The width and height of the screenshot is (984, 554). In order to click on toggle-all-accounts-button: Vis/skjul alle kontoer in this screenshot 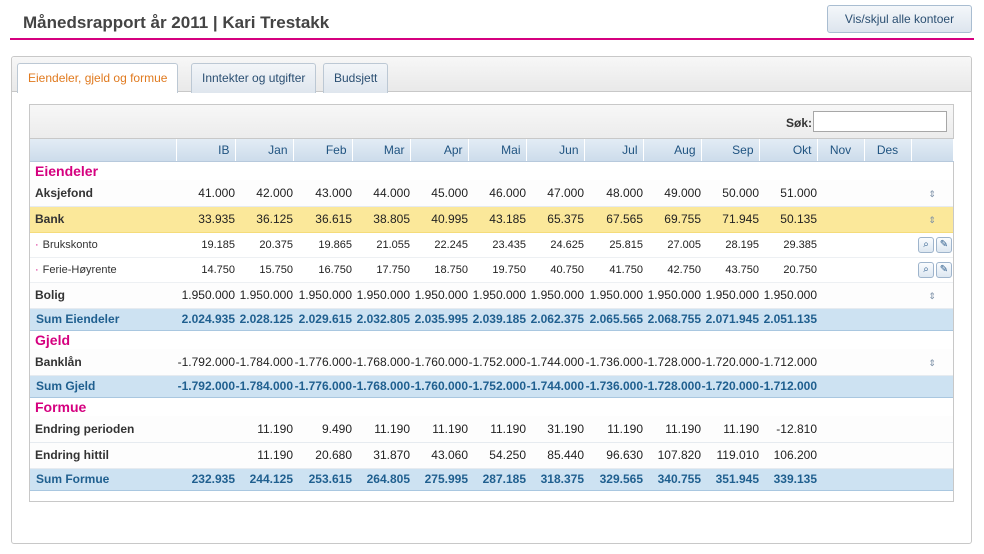, I will do `click(899, 19)`.